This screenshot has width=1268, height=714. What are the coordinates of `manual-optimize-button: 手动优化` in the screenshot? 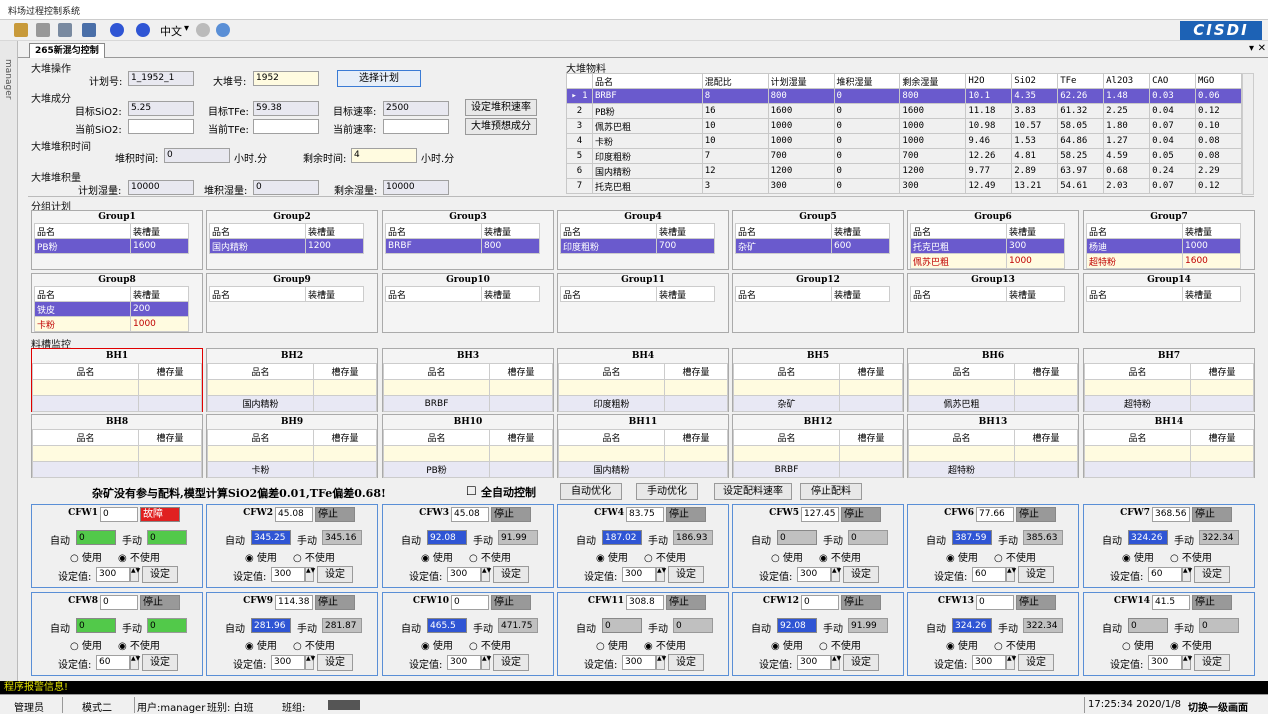 It's located at (667, 491).